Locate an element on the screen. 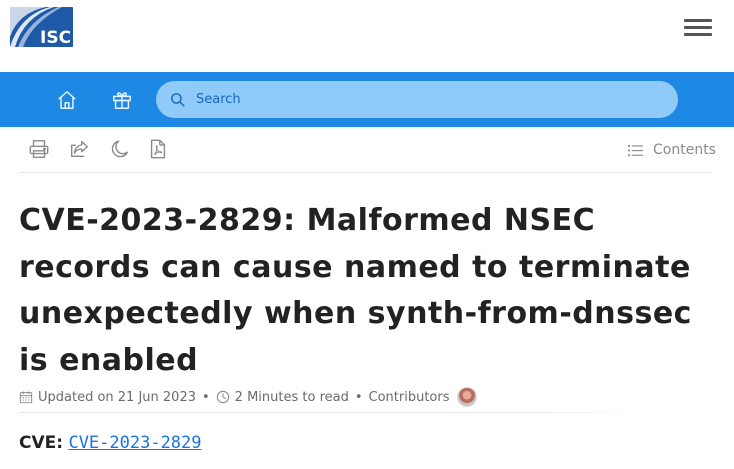  list-icon is located at coordinates (635, 150).